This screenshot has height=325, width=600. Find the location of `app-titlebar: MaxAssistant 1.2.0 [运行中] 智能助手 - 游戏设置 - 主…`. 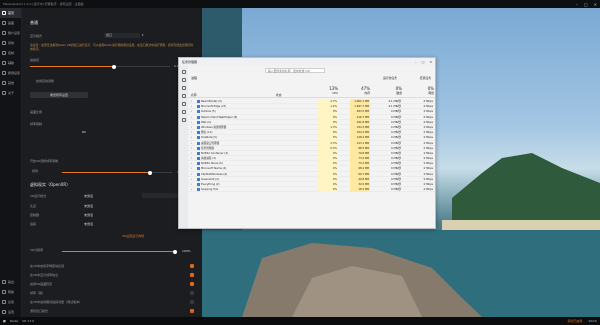

app-titlebar: MaxAssistant 1.2.0 [运行中] 智能助手 - 游戏设置 - 主… is located at coordinates (300, 4).